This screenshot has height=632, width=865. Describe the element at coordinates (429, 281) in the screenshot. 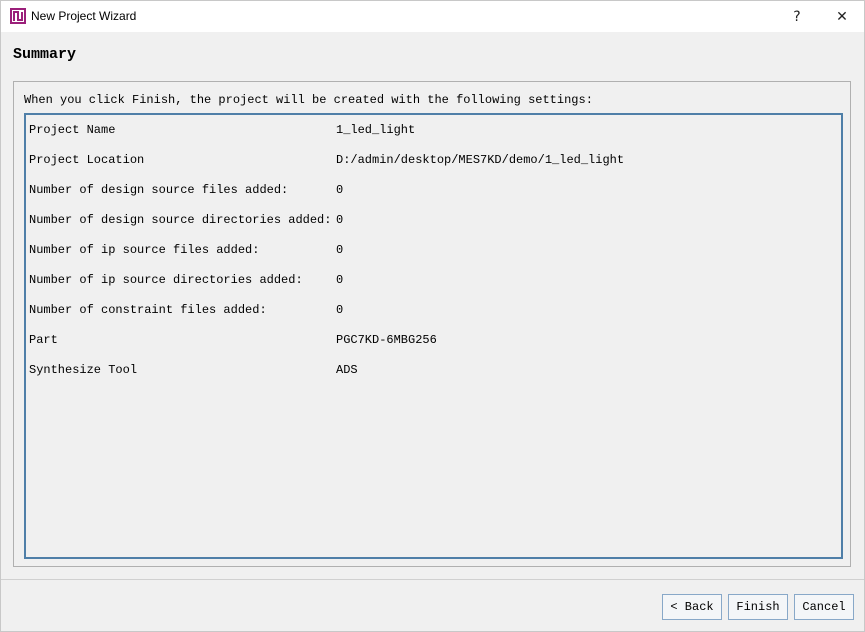

I see `summary-row-ip-source-dirs: Number of ip source directories added: 0` at that location.